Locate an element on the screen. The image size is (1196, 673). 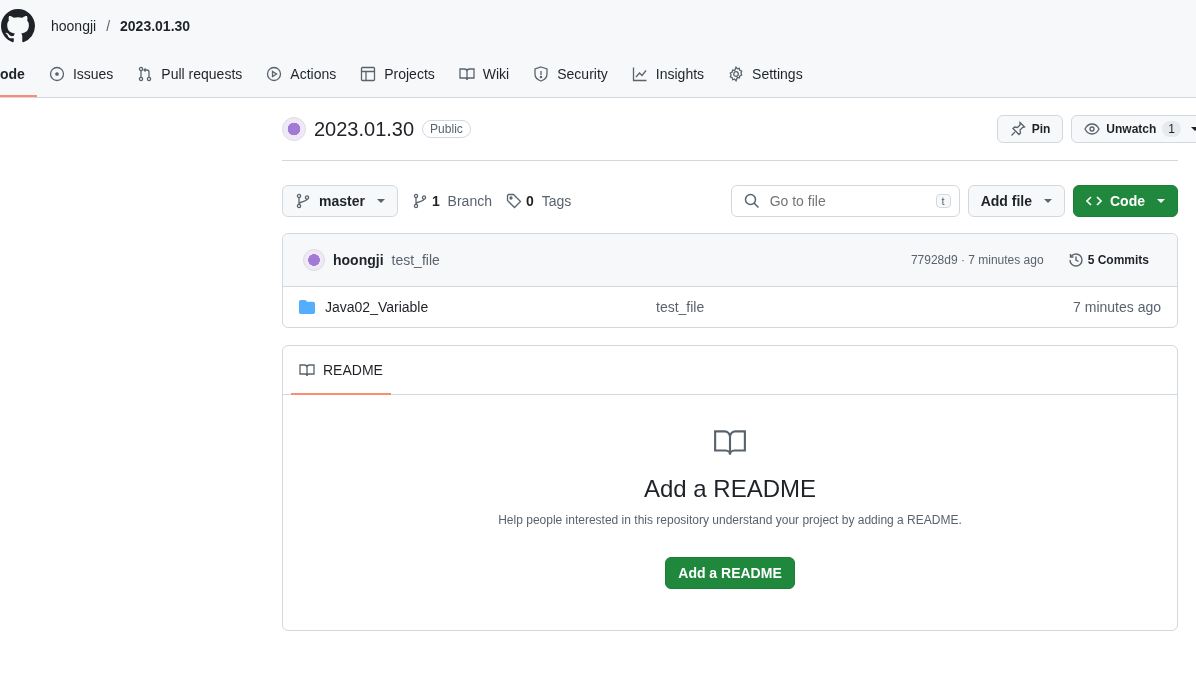
repo-name: 2023.01.30 is located at coordinates (364, 129).